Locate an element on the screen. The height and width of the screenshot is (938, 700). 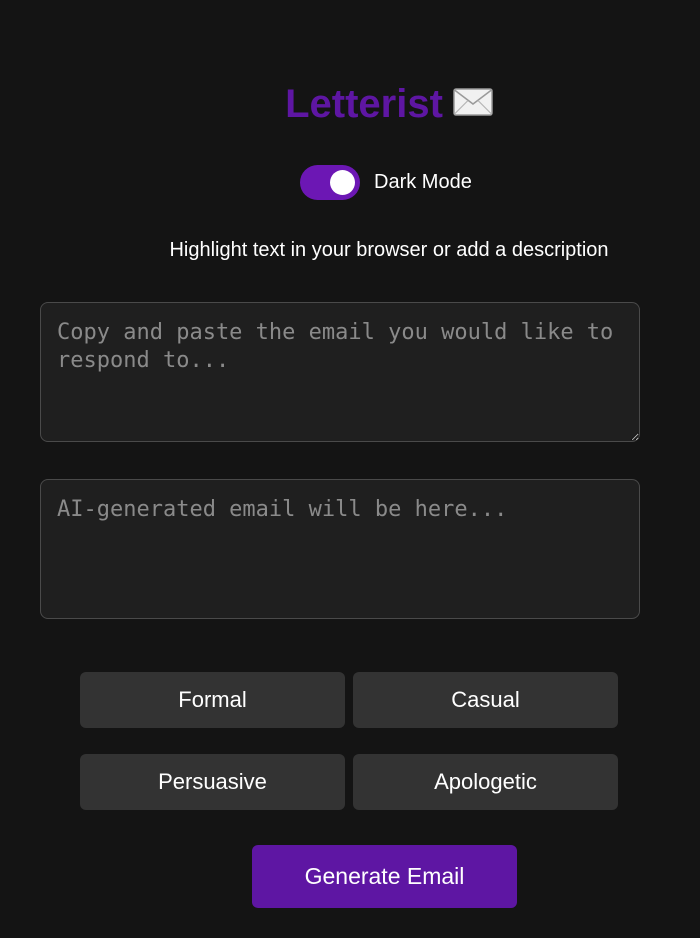
persuasive-tone-button: Persuasive is located at coordinates (212, 782).